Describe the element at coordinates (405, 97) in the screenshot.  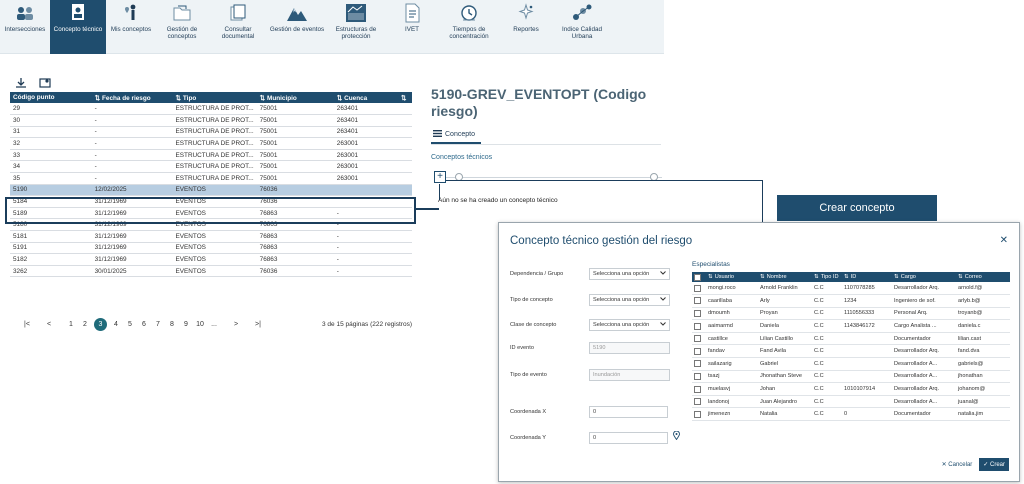
I see `column-header: ⇅` at that location.